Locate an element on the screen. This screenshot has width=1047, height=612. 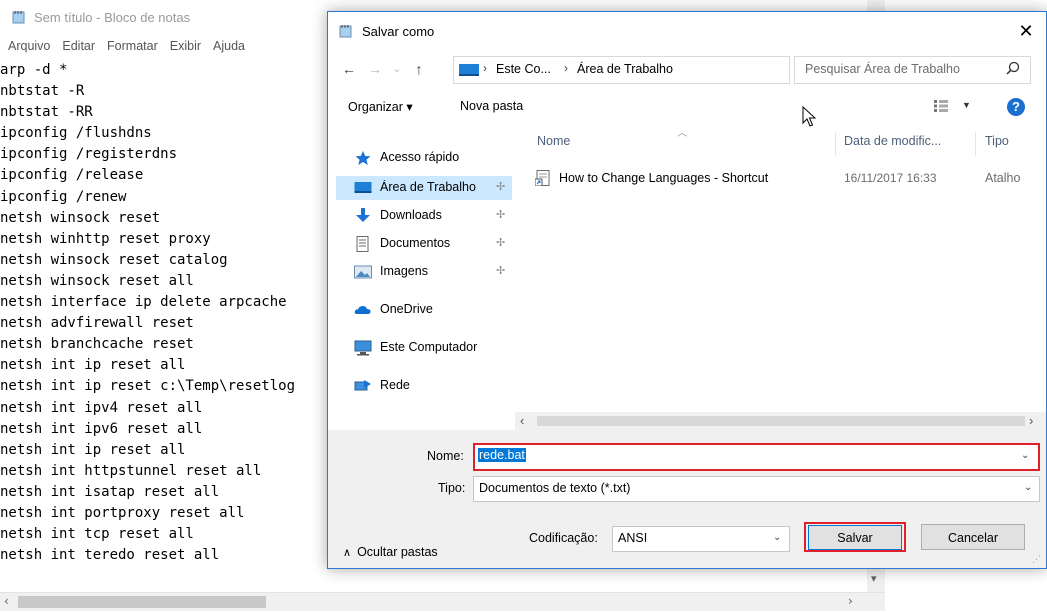
notepad-line: netsh int ipv6 reset all is located at coordinates (101, 428).